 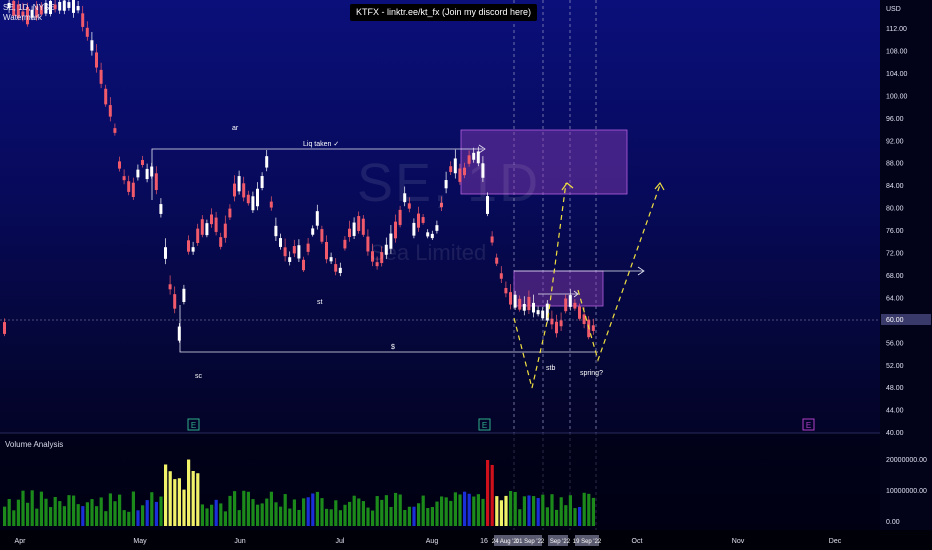 I want to click on price-tick-label: 92.00, so click(x=895, y=141).